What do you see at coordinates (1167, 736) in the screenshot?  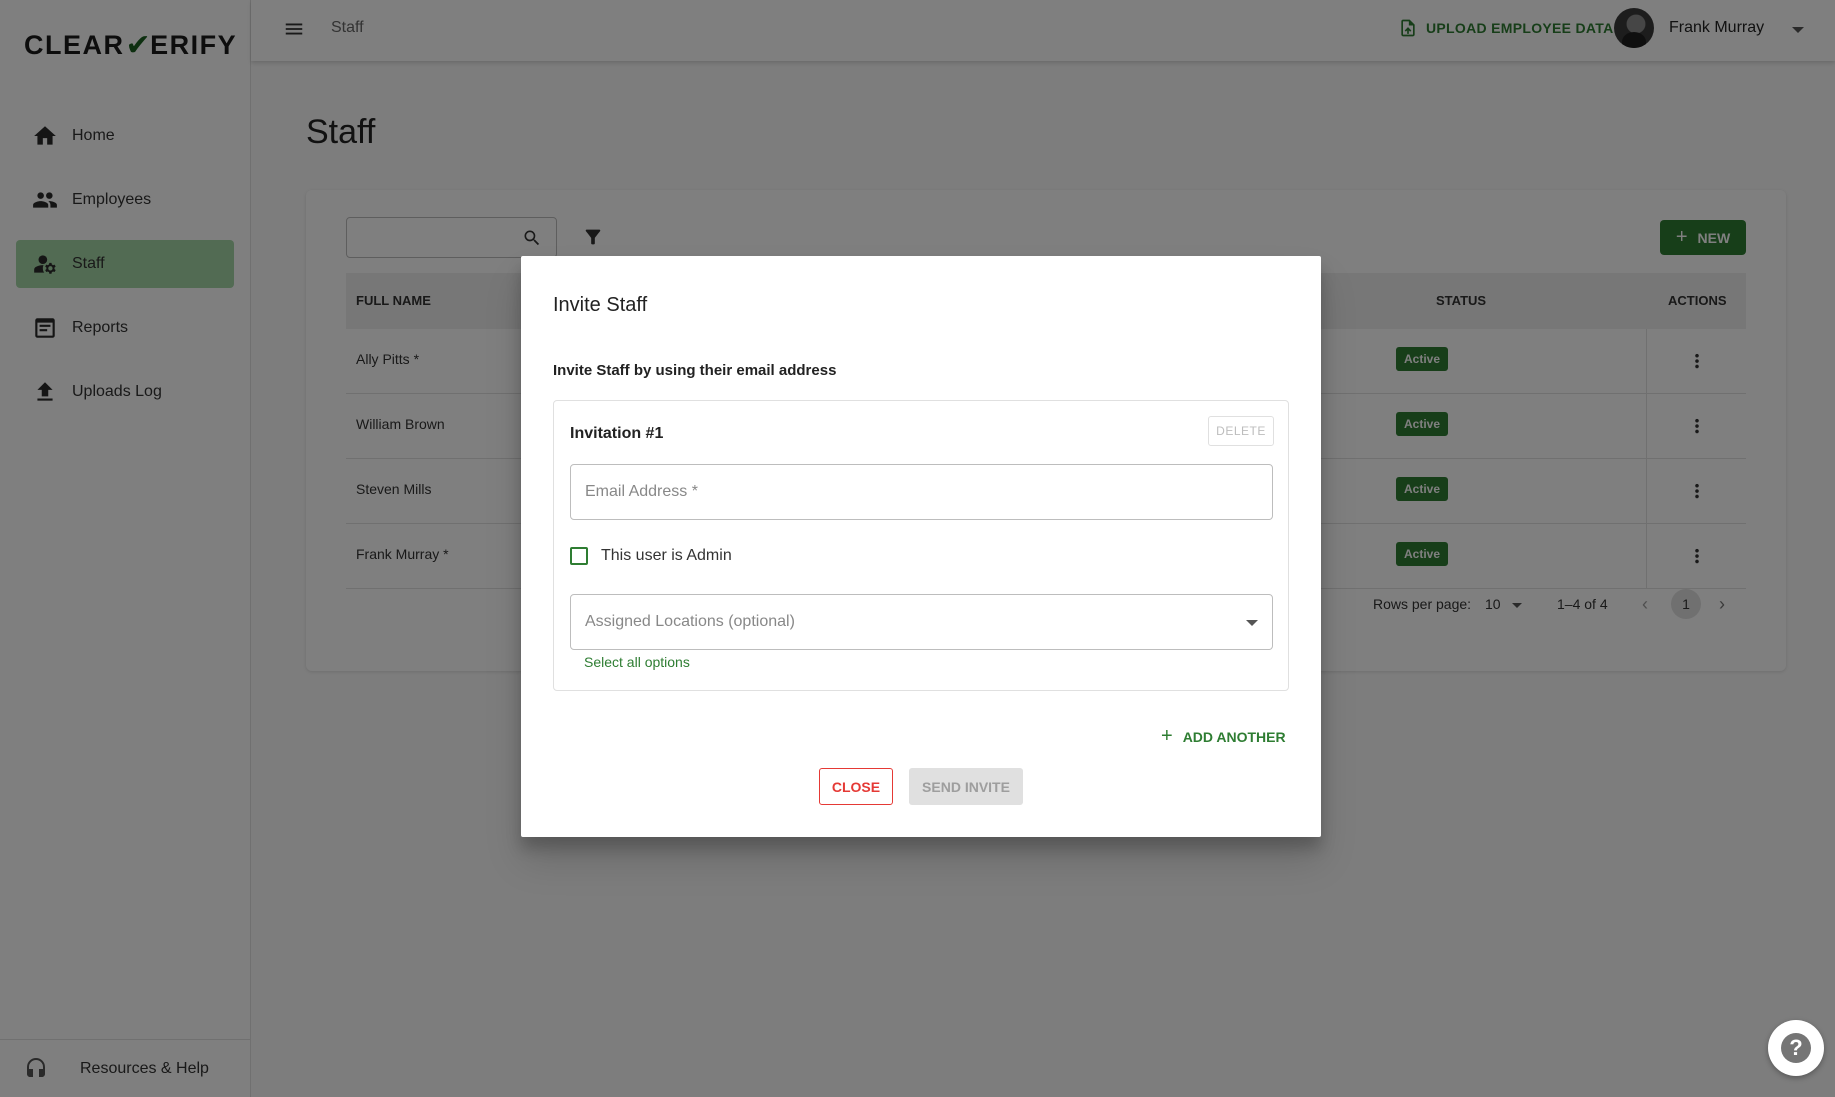 I see `plus-icon: +` at bounding box center [1167, 736].